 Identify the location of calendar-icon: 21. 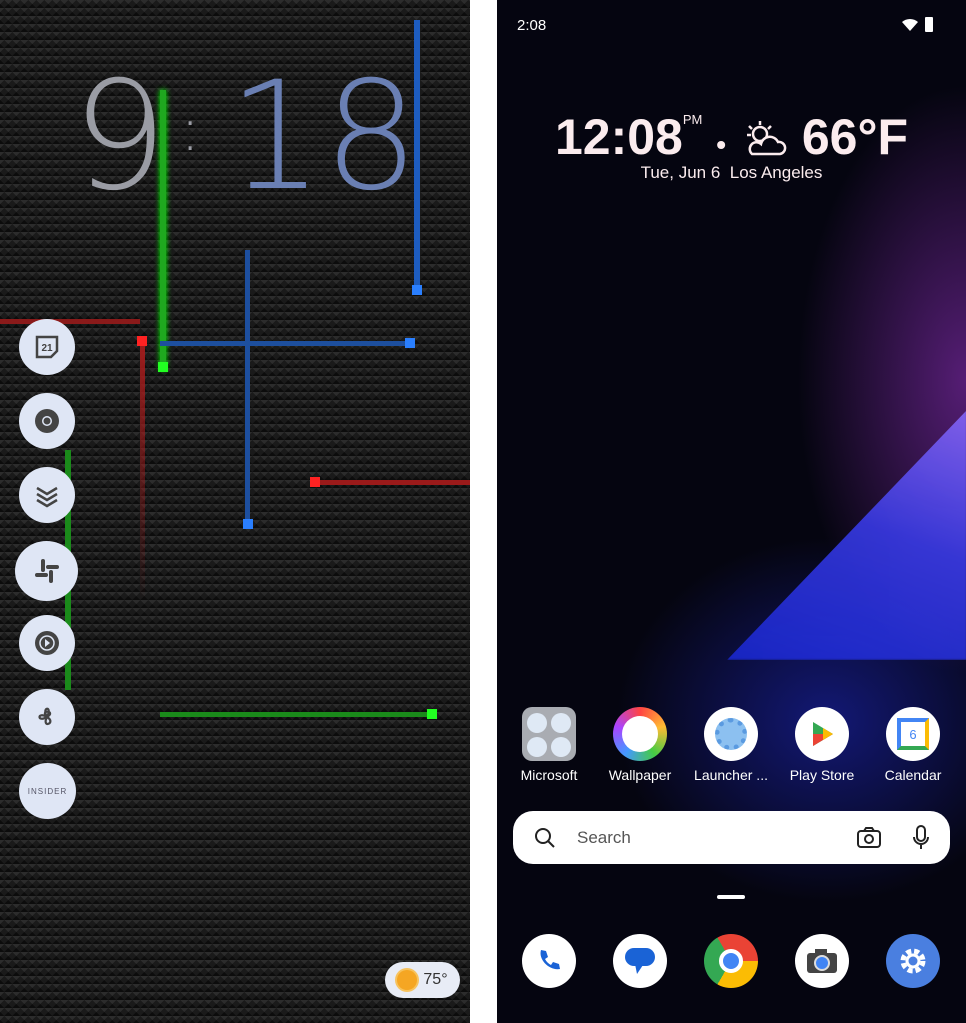
(47, 347).